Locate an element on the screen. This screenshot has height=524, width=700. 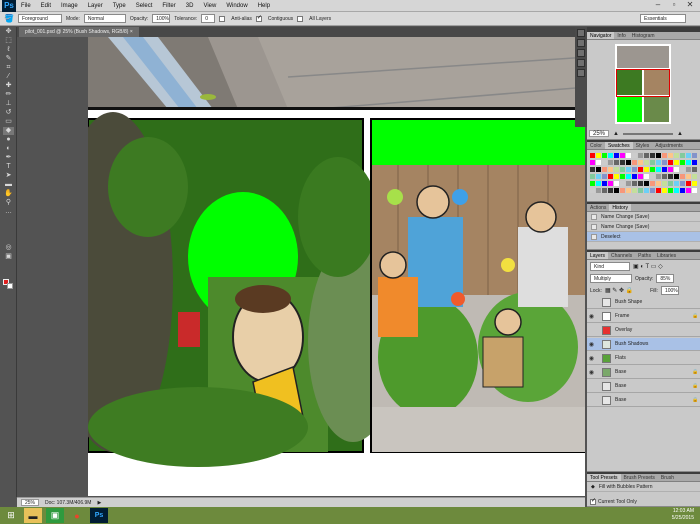
menu-edit: Edit is located at coordinates (46, 6).